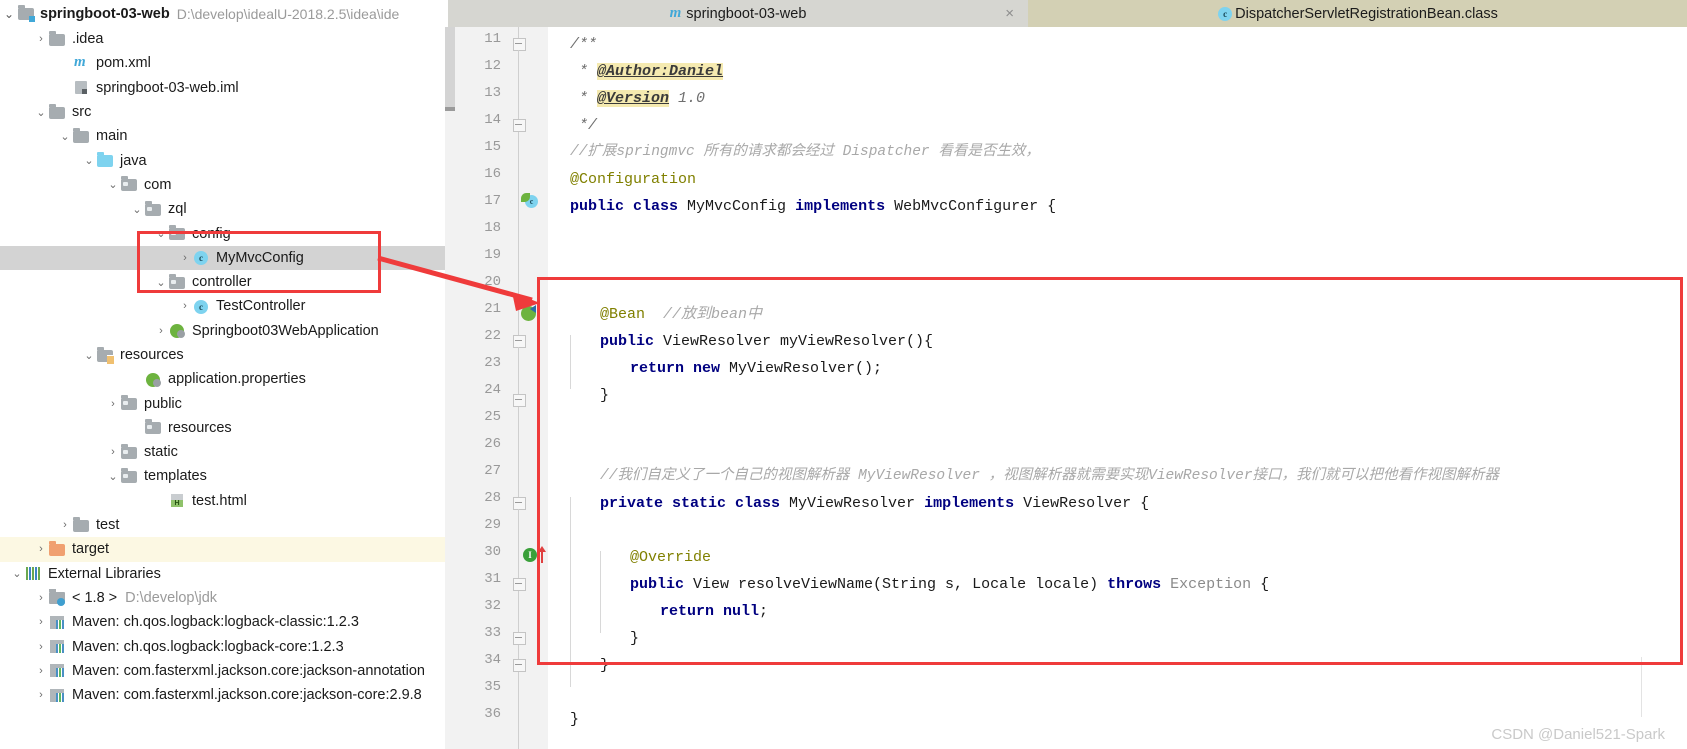  I want to click on line-number-20: 20, so click(492, 282).